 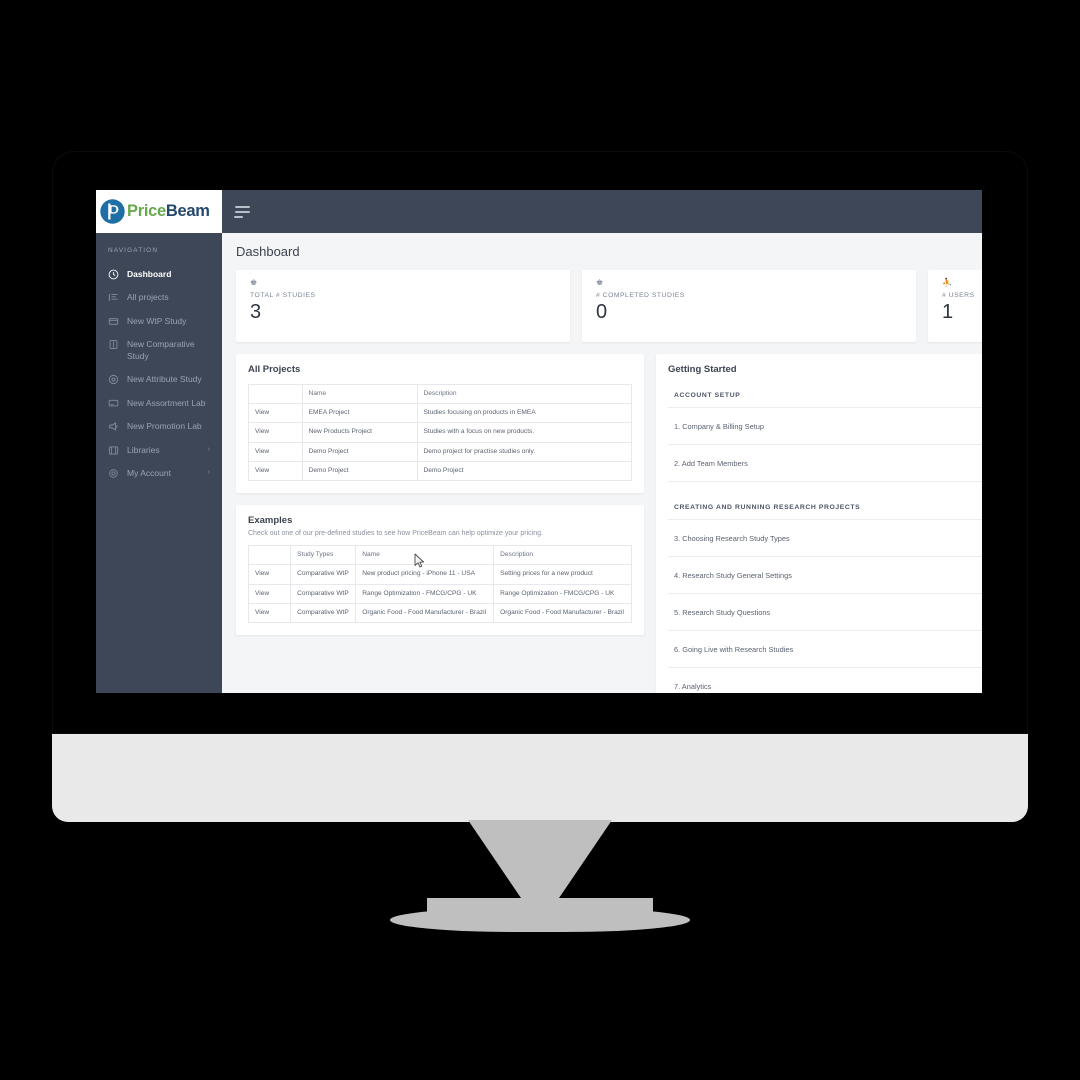 I want to click on gs-item-label: 1. Company & Billing Setup, so click(x=719, y=426).